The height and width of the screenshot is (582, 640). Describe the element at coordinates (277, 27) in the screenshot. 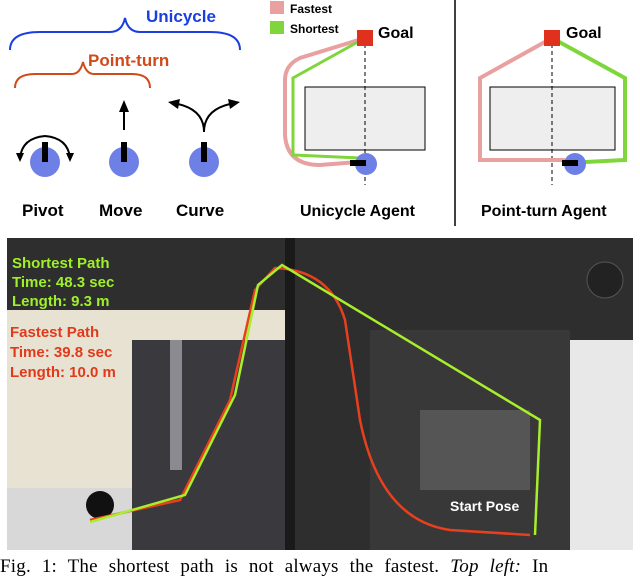

I see `legend-shortest-swatch` at that location.